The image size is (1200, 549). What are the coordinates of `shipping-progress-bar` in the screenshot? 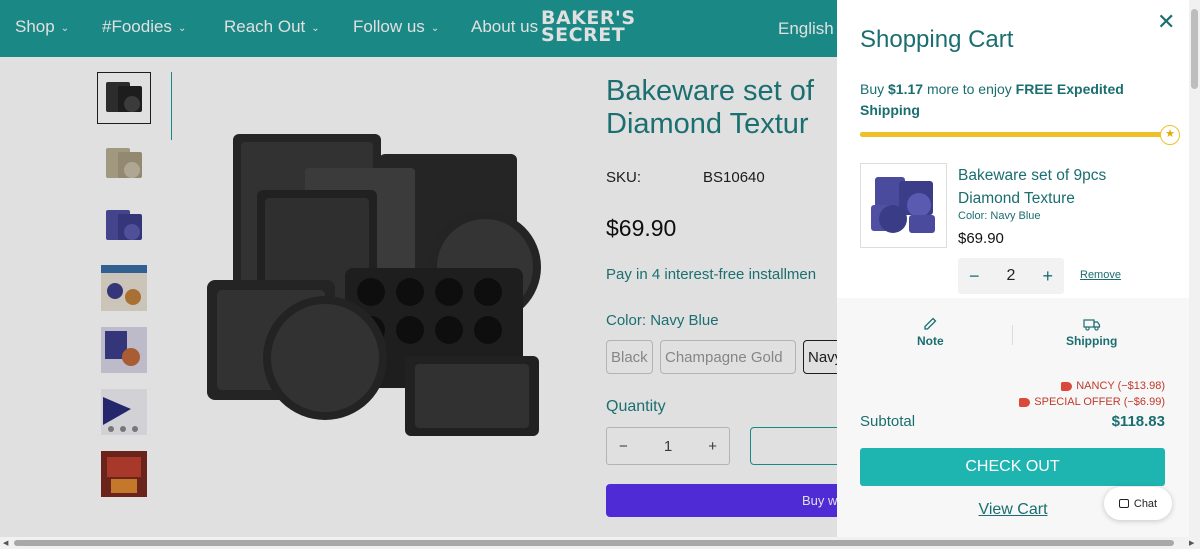 It's located at (1012, 134).